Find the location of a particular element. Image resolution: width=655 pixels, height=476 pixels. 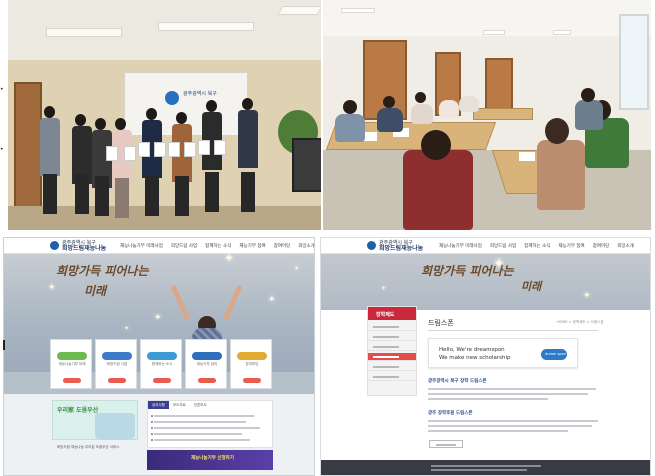

window is located at coordinates (634, 62).